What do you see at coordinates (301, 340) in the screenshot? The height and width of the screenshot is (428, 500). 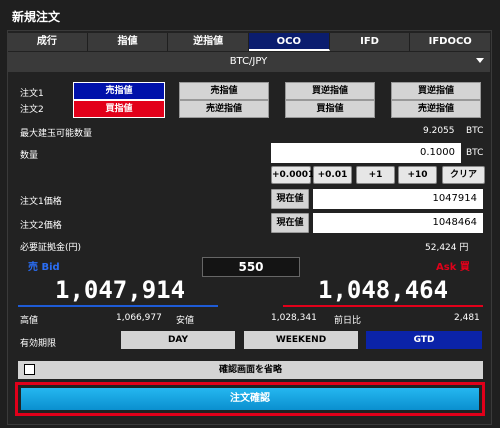 I see `validity-weekend-button: WEEKEND` at bounding box center [301, 340].